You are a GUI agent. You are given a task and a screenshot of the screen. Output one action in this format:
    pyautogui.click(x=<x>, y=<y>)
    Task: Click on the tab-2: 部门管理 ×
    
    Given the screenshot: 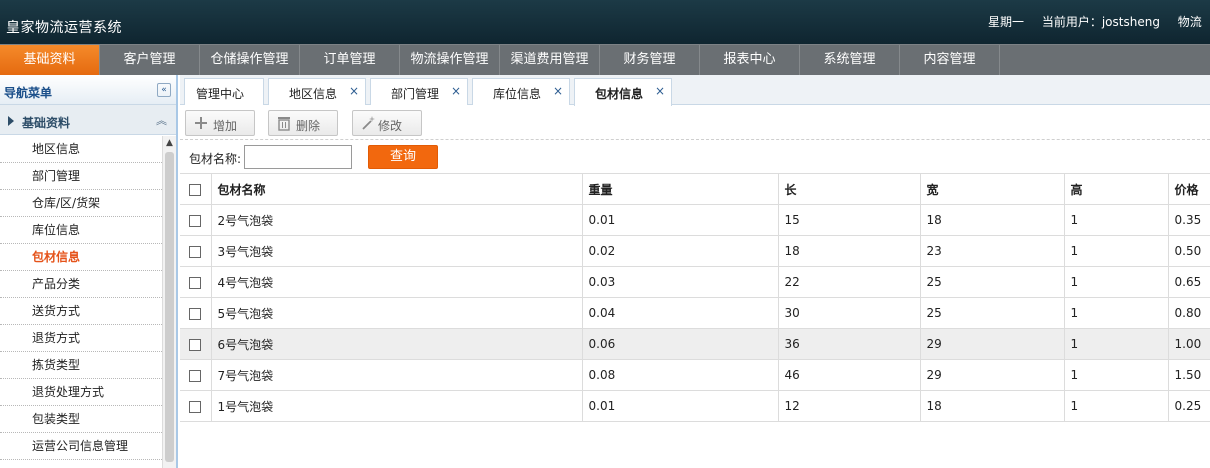 What is the action you would take?
    pyautogui.click(x=419, y=91)
    